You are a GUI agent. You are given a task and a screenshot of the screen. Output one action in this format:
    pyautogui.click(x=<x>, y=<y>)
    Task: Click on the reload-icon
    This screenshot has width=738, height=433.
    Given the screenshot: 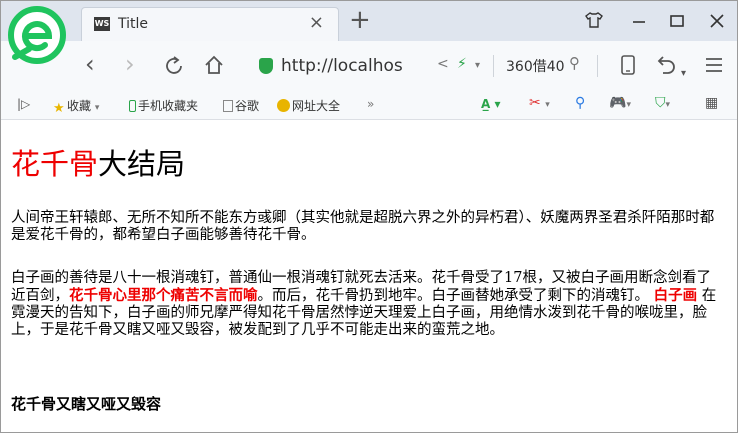 What is the action you would take?
    pyautogui.click(x=174, y=66)
    